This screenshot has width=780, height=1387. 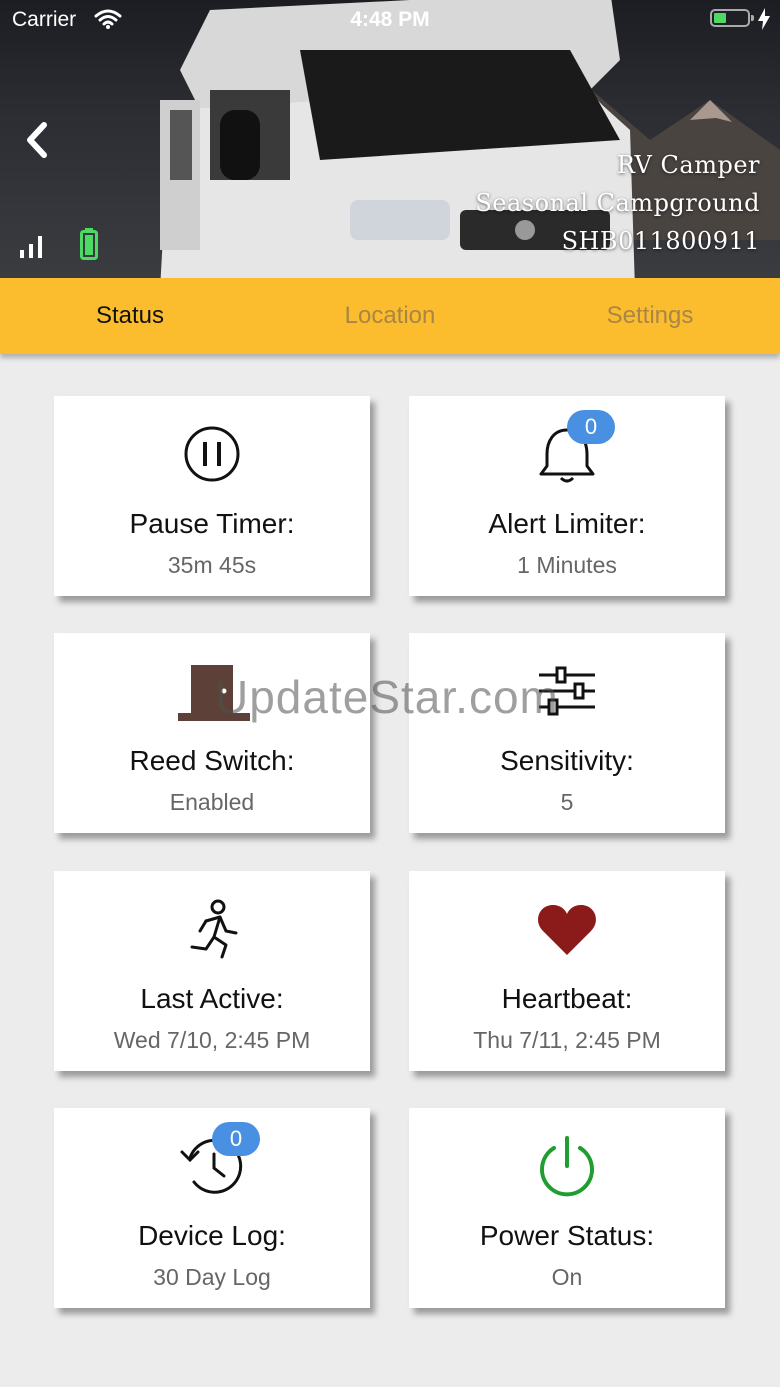 I want to click on card-title: Heartbeat:, so click(x=567, y=998).